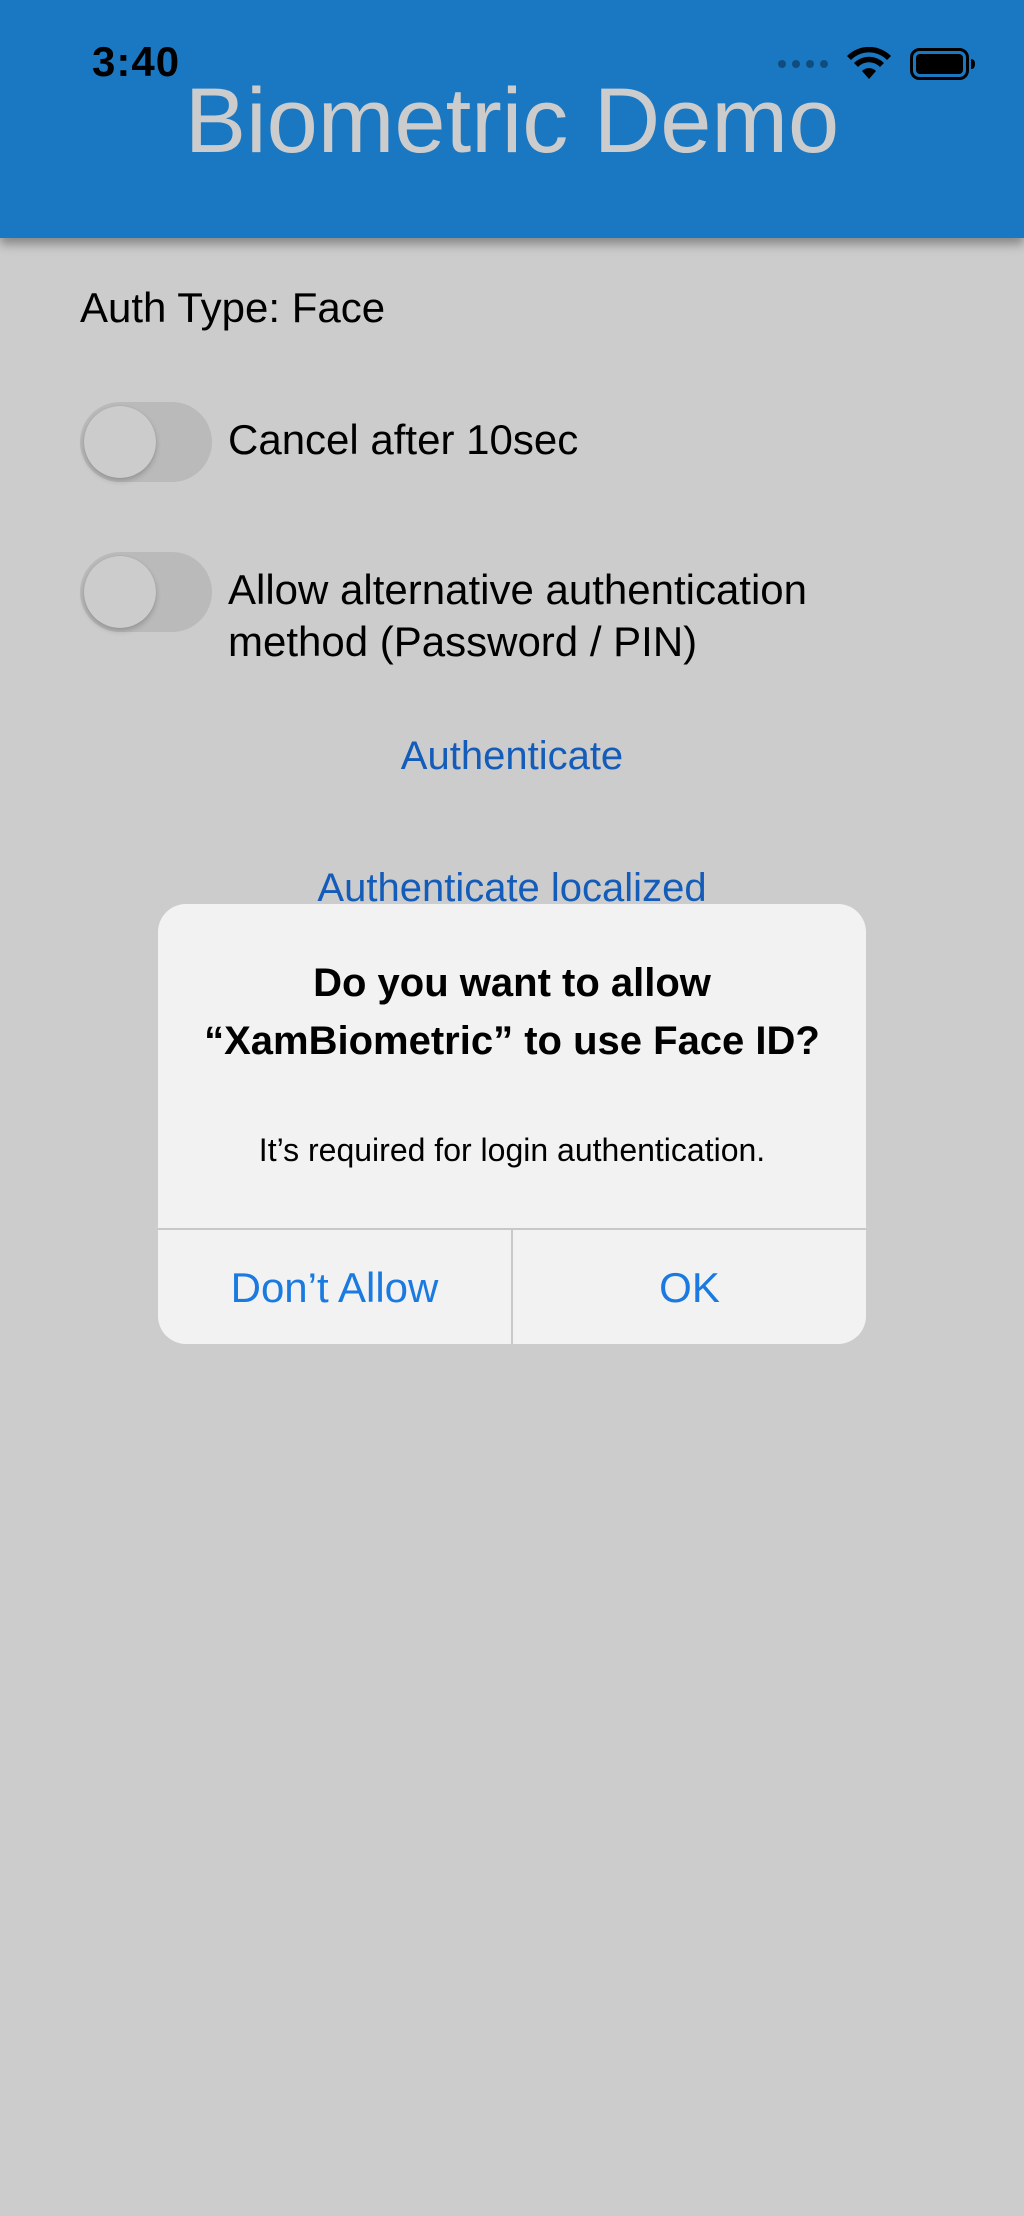 This screenshot has height=2216, width=1024. Describe the element at coordinates (688, 1287) in the screenshot. I see `ok-button: OK` at that location.